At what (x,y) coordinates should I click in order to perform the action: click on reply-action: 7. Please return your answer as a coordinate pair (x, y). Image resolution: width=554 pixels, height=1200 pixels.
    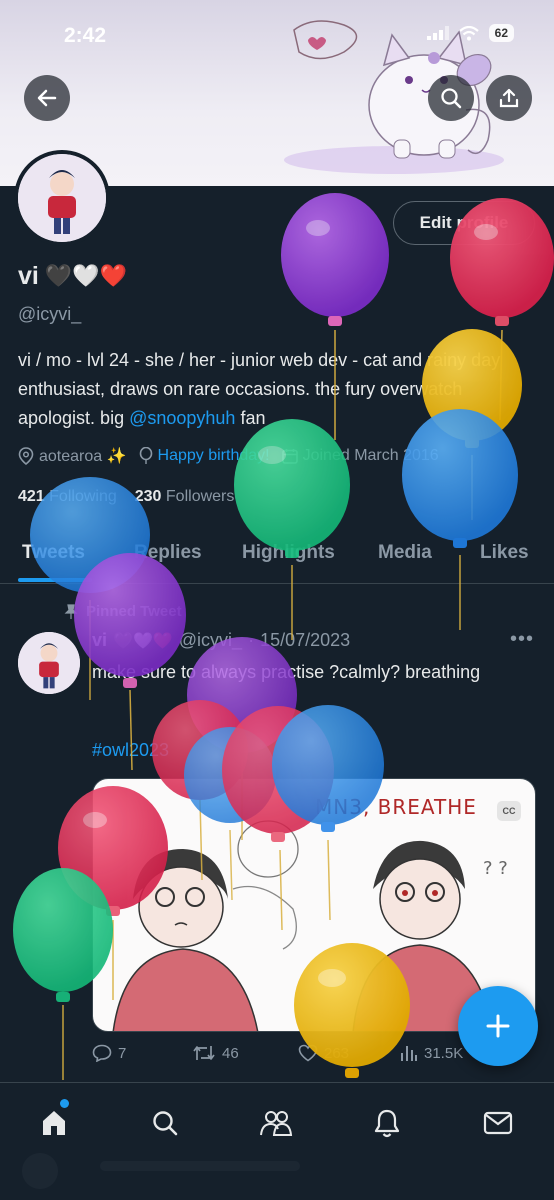
    Looking at the image, I should click on (109, 1053).